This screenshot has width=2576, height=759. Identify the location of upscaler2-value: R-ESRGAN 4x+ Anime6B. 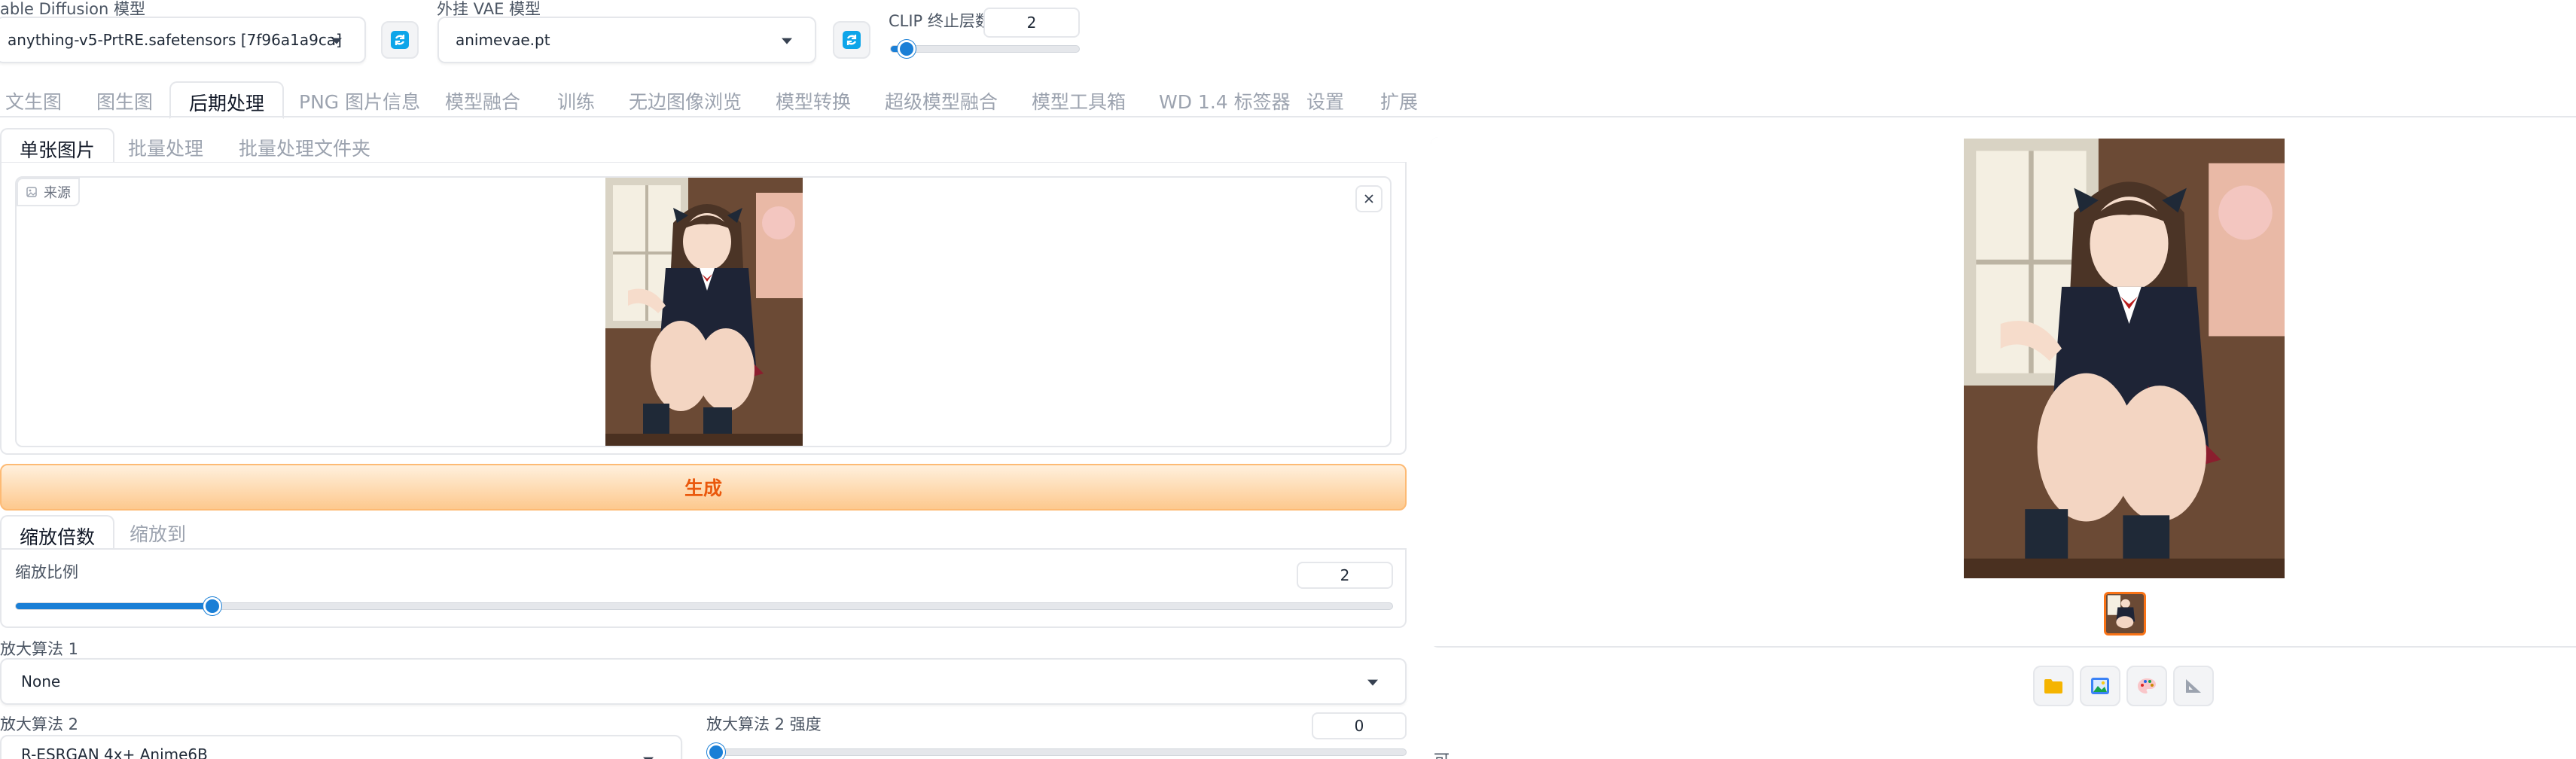
(114, 752).